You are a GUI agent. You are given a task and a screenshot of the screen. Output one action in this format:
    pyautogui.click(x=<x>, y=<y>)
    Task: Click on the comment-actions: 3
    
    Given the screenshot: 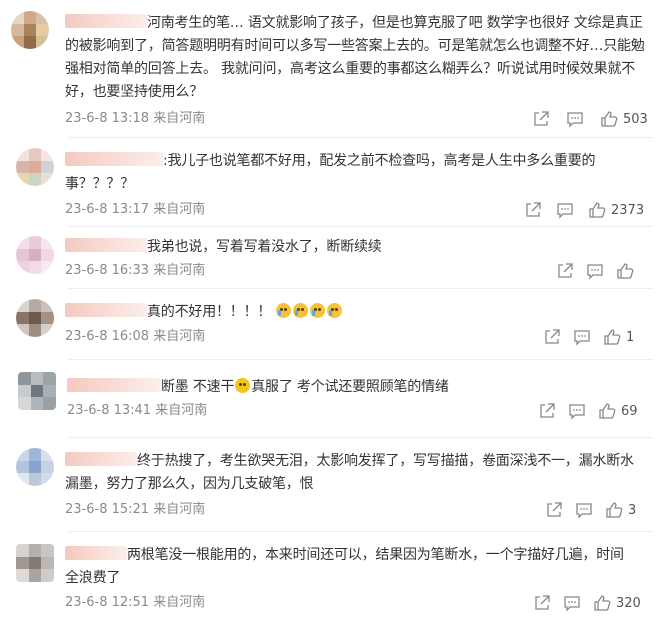 What is the action you would take?
    pyautogui.click(x=590, y=510)
    